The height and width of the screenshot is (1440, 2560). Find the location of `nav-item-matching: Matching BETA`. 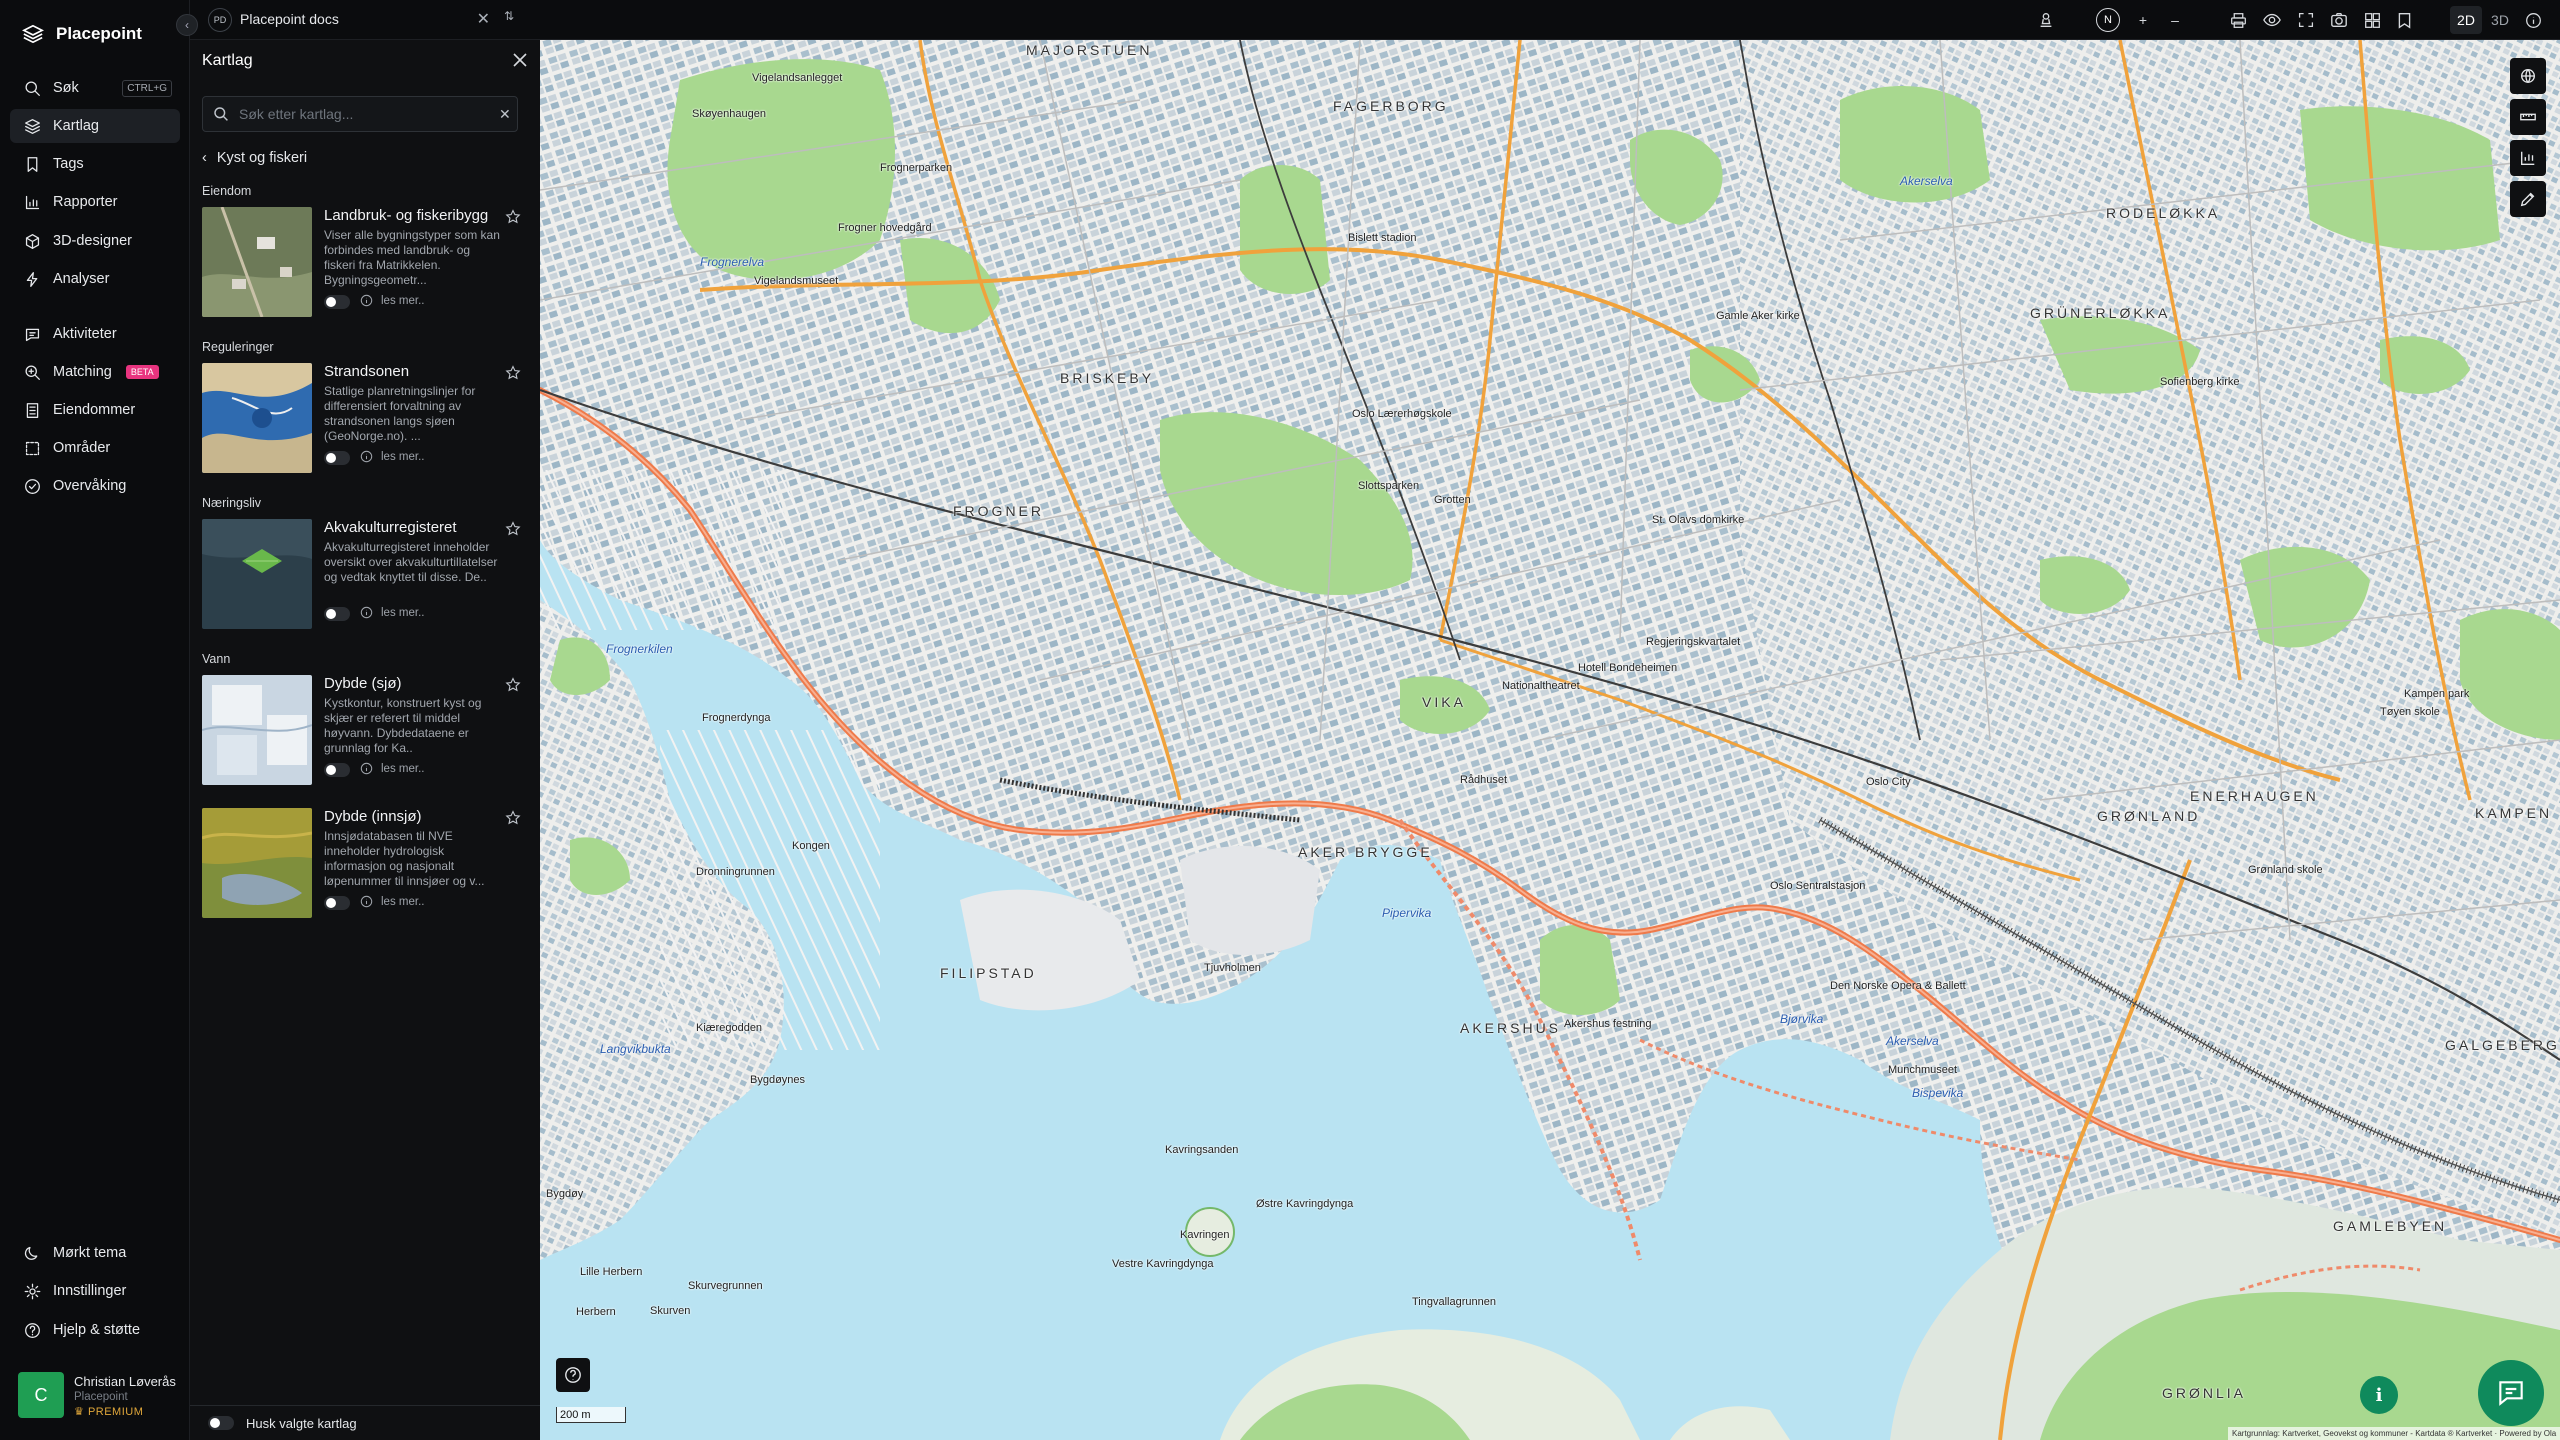

nav-item-matching: Matching BETA is located at coordinates (95, 372).